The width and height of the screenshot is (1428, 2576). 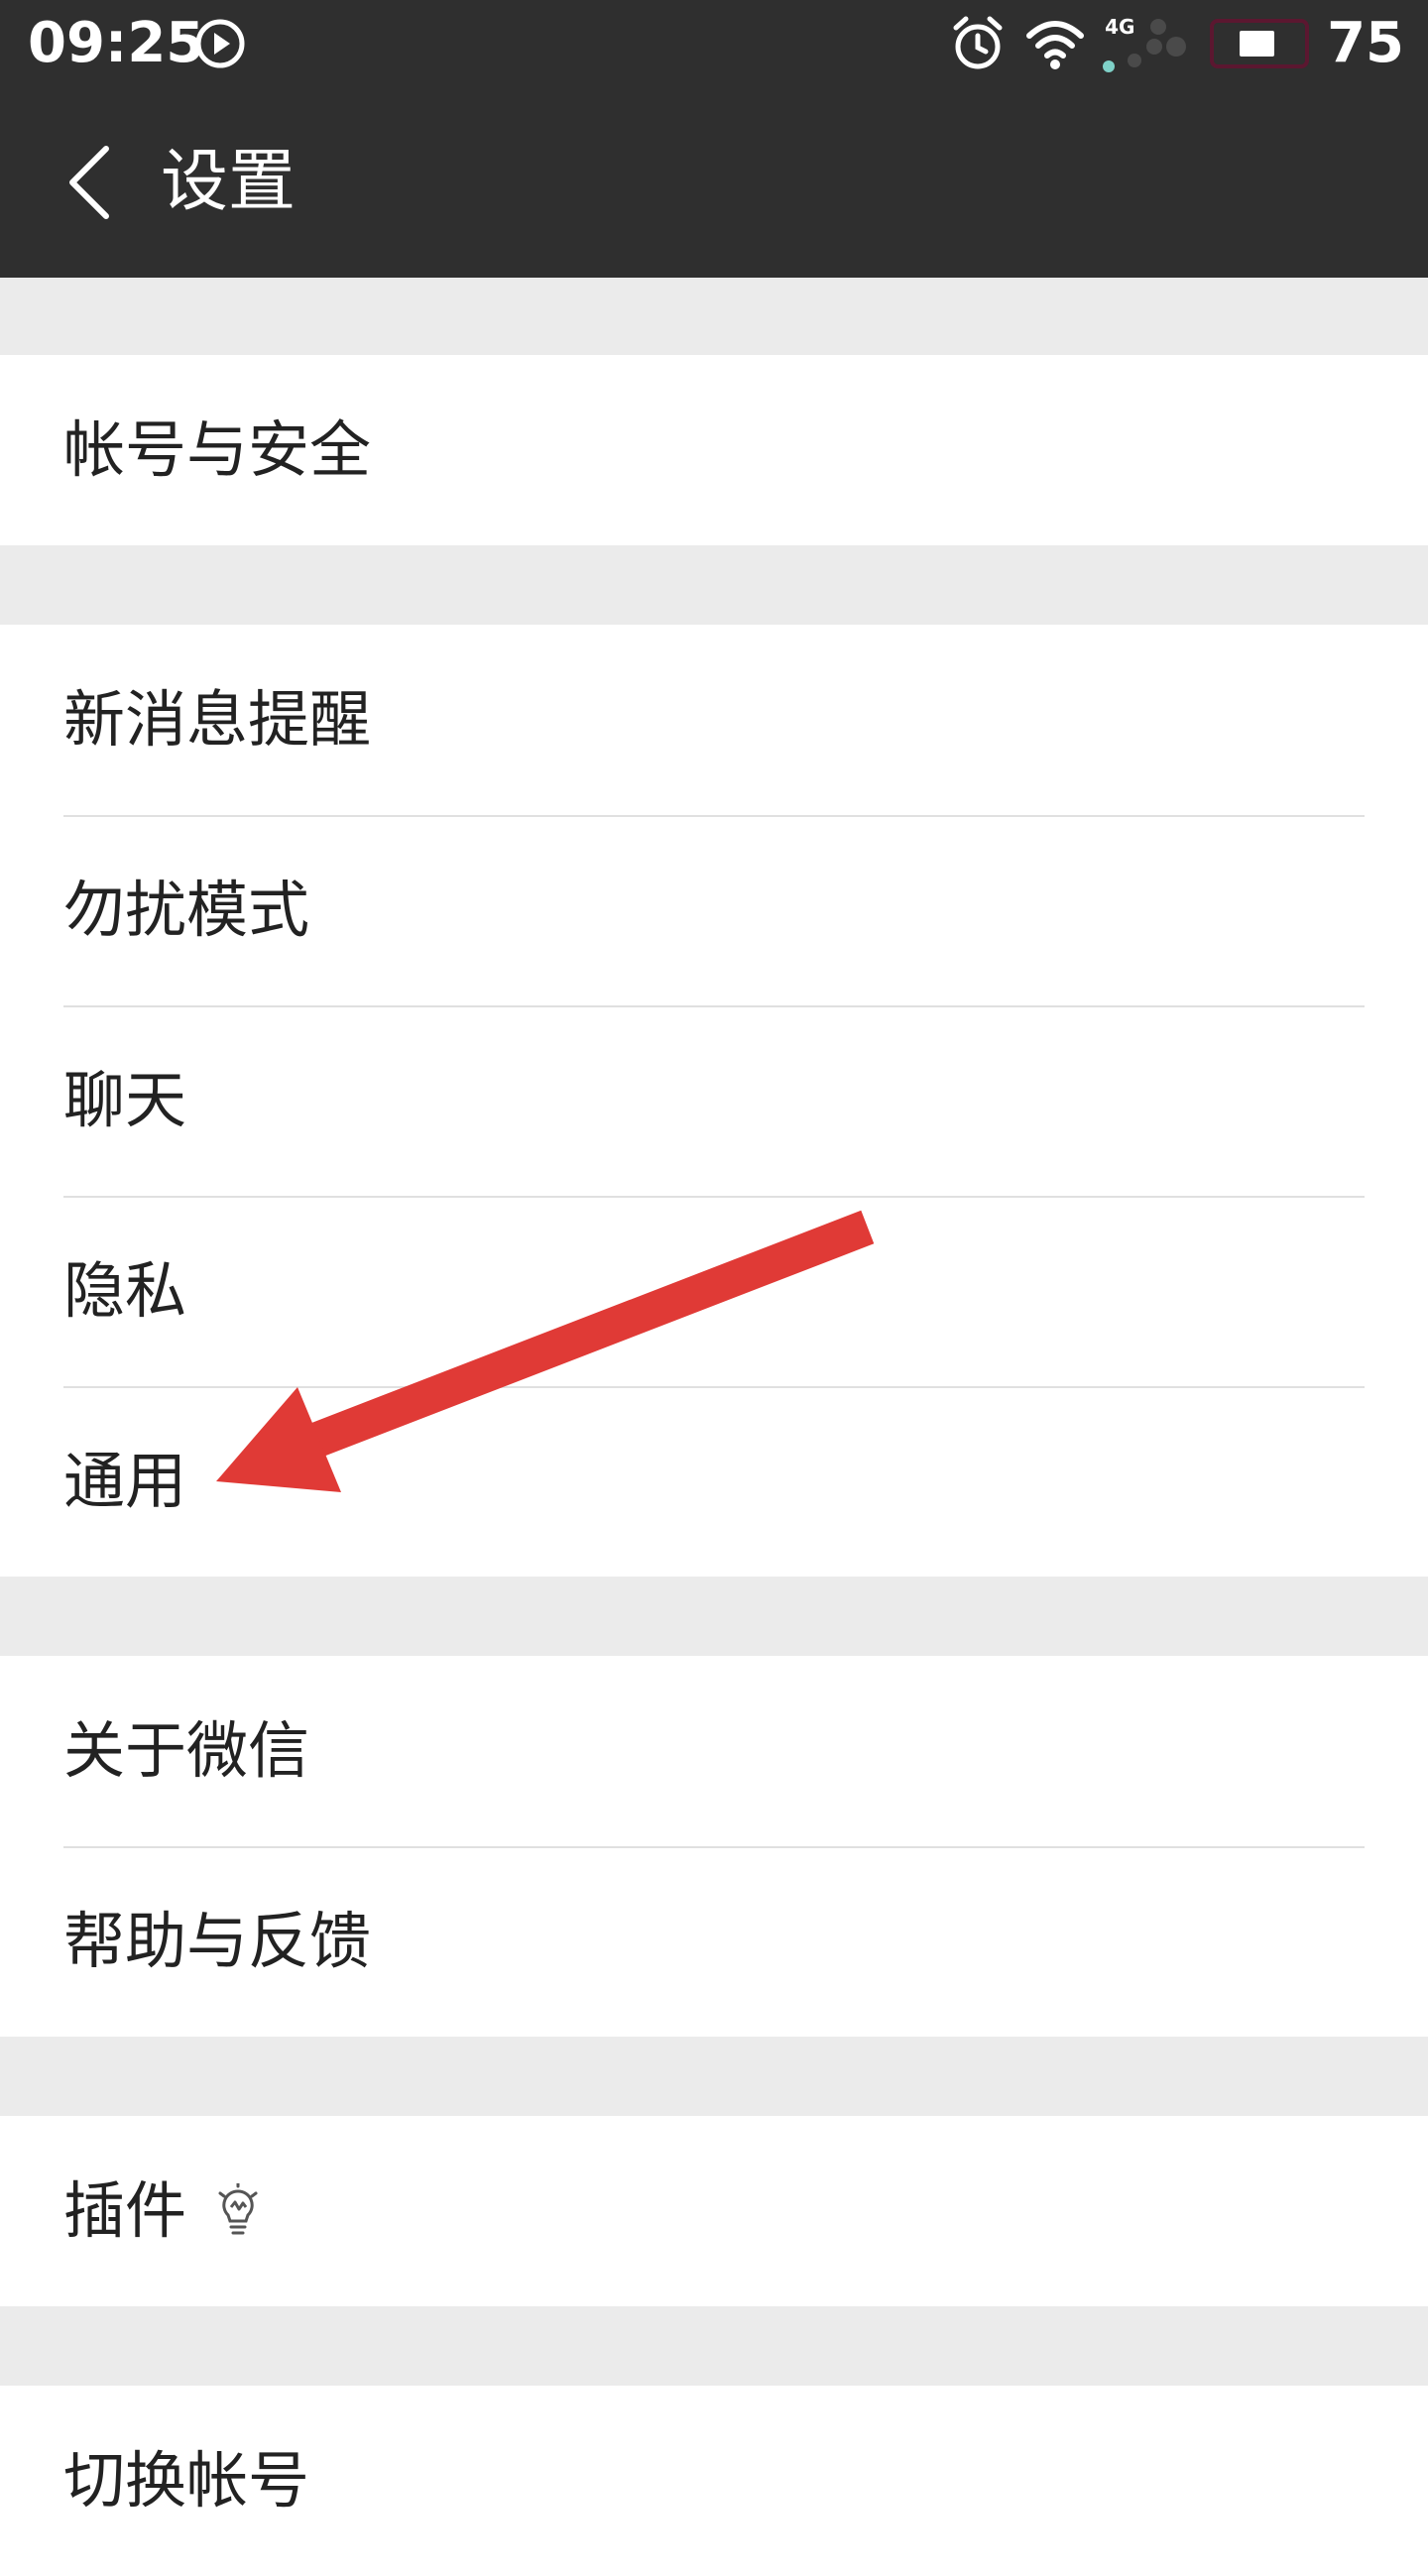 What do you see at coordinates (186, 1750) in the screenshot?
I see `settings-item-label: 关于微信` at bounding box center [186, 1750].